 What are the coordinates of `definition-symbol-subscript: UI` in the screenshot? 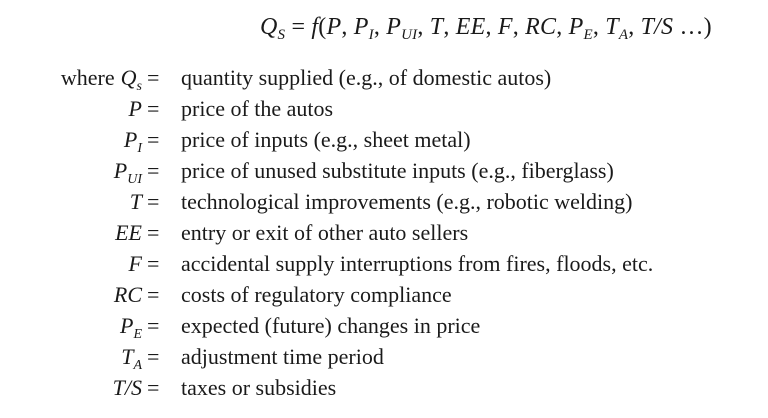 It's located at (134, 179).